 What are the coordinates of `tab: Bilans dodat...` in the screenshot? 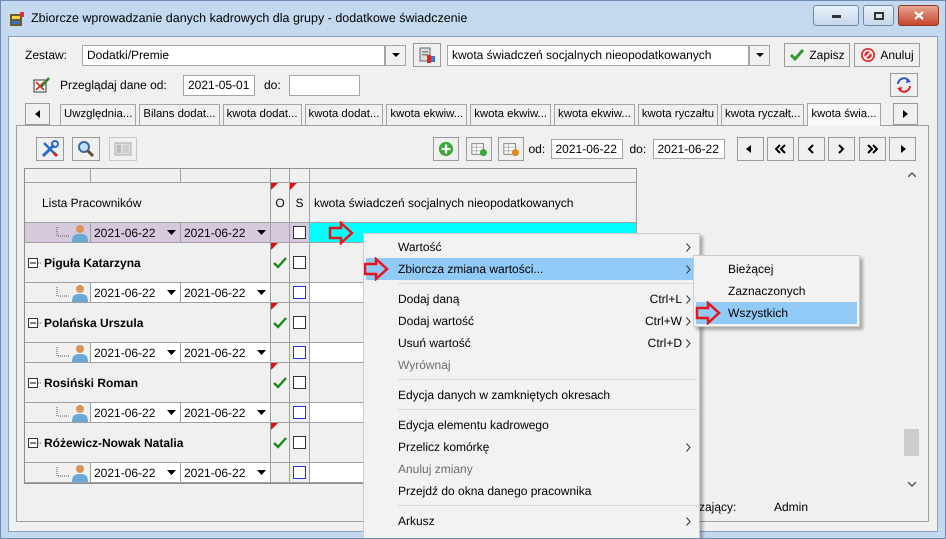 It's located at (179, 114).